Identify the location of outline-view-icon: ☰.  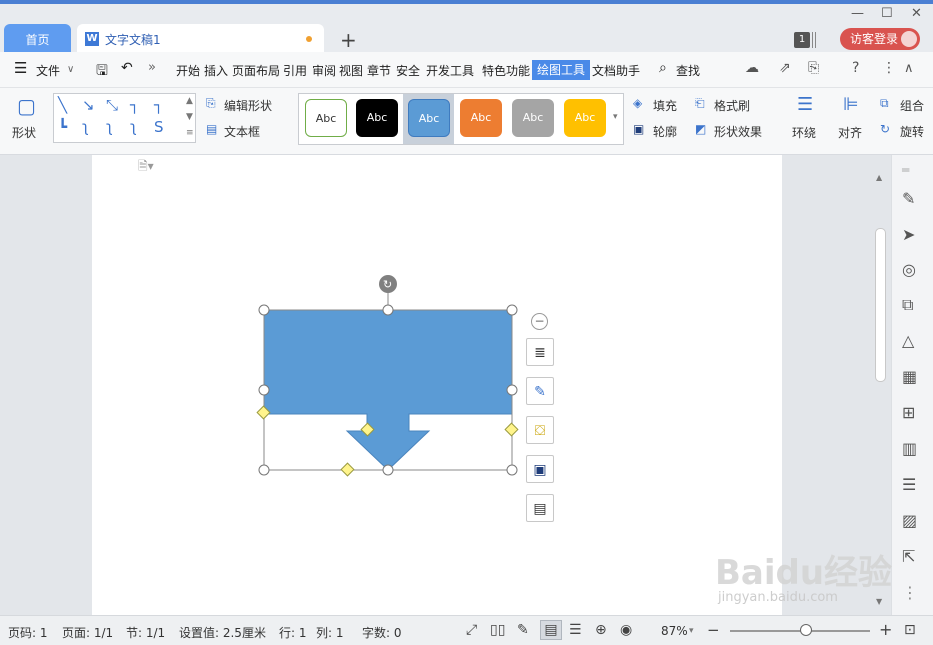
(575, 630).